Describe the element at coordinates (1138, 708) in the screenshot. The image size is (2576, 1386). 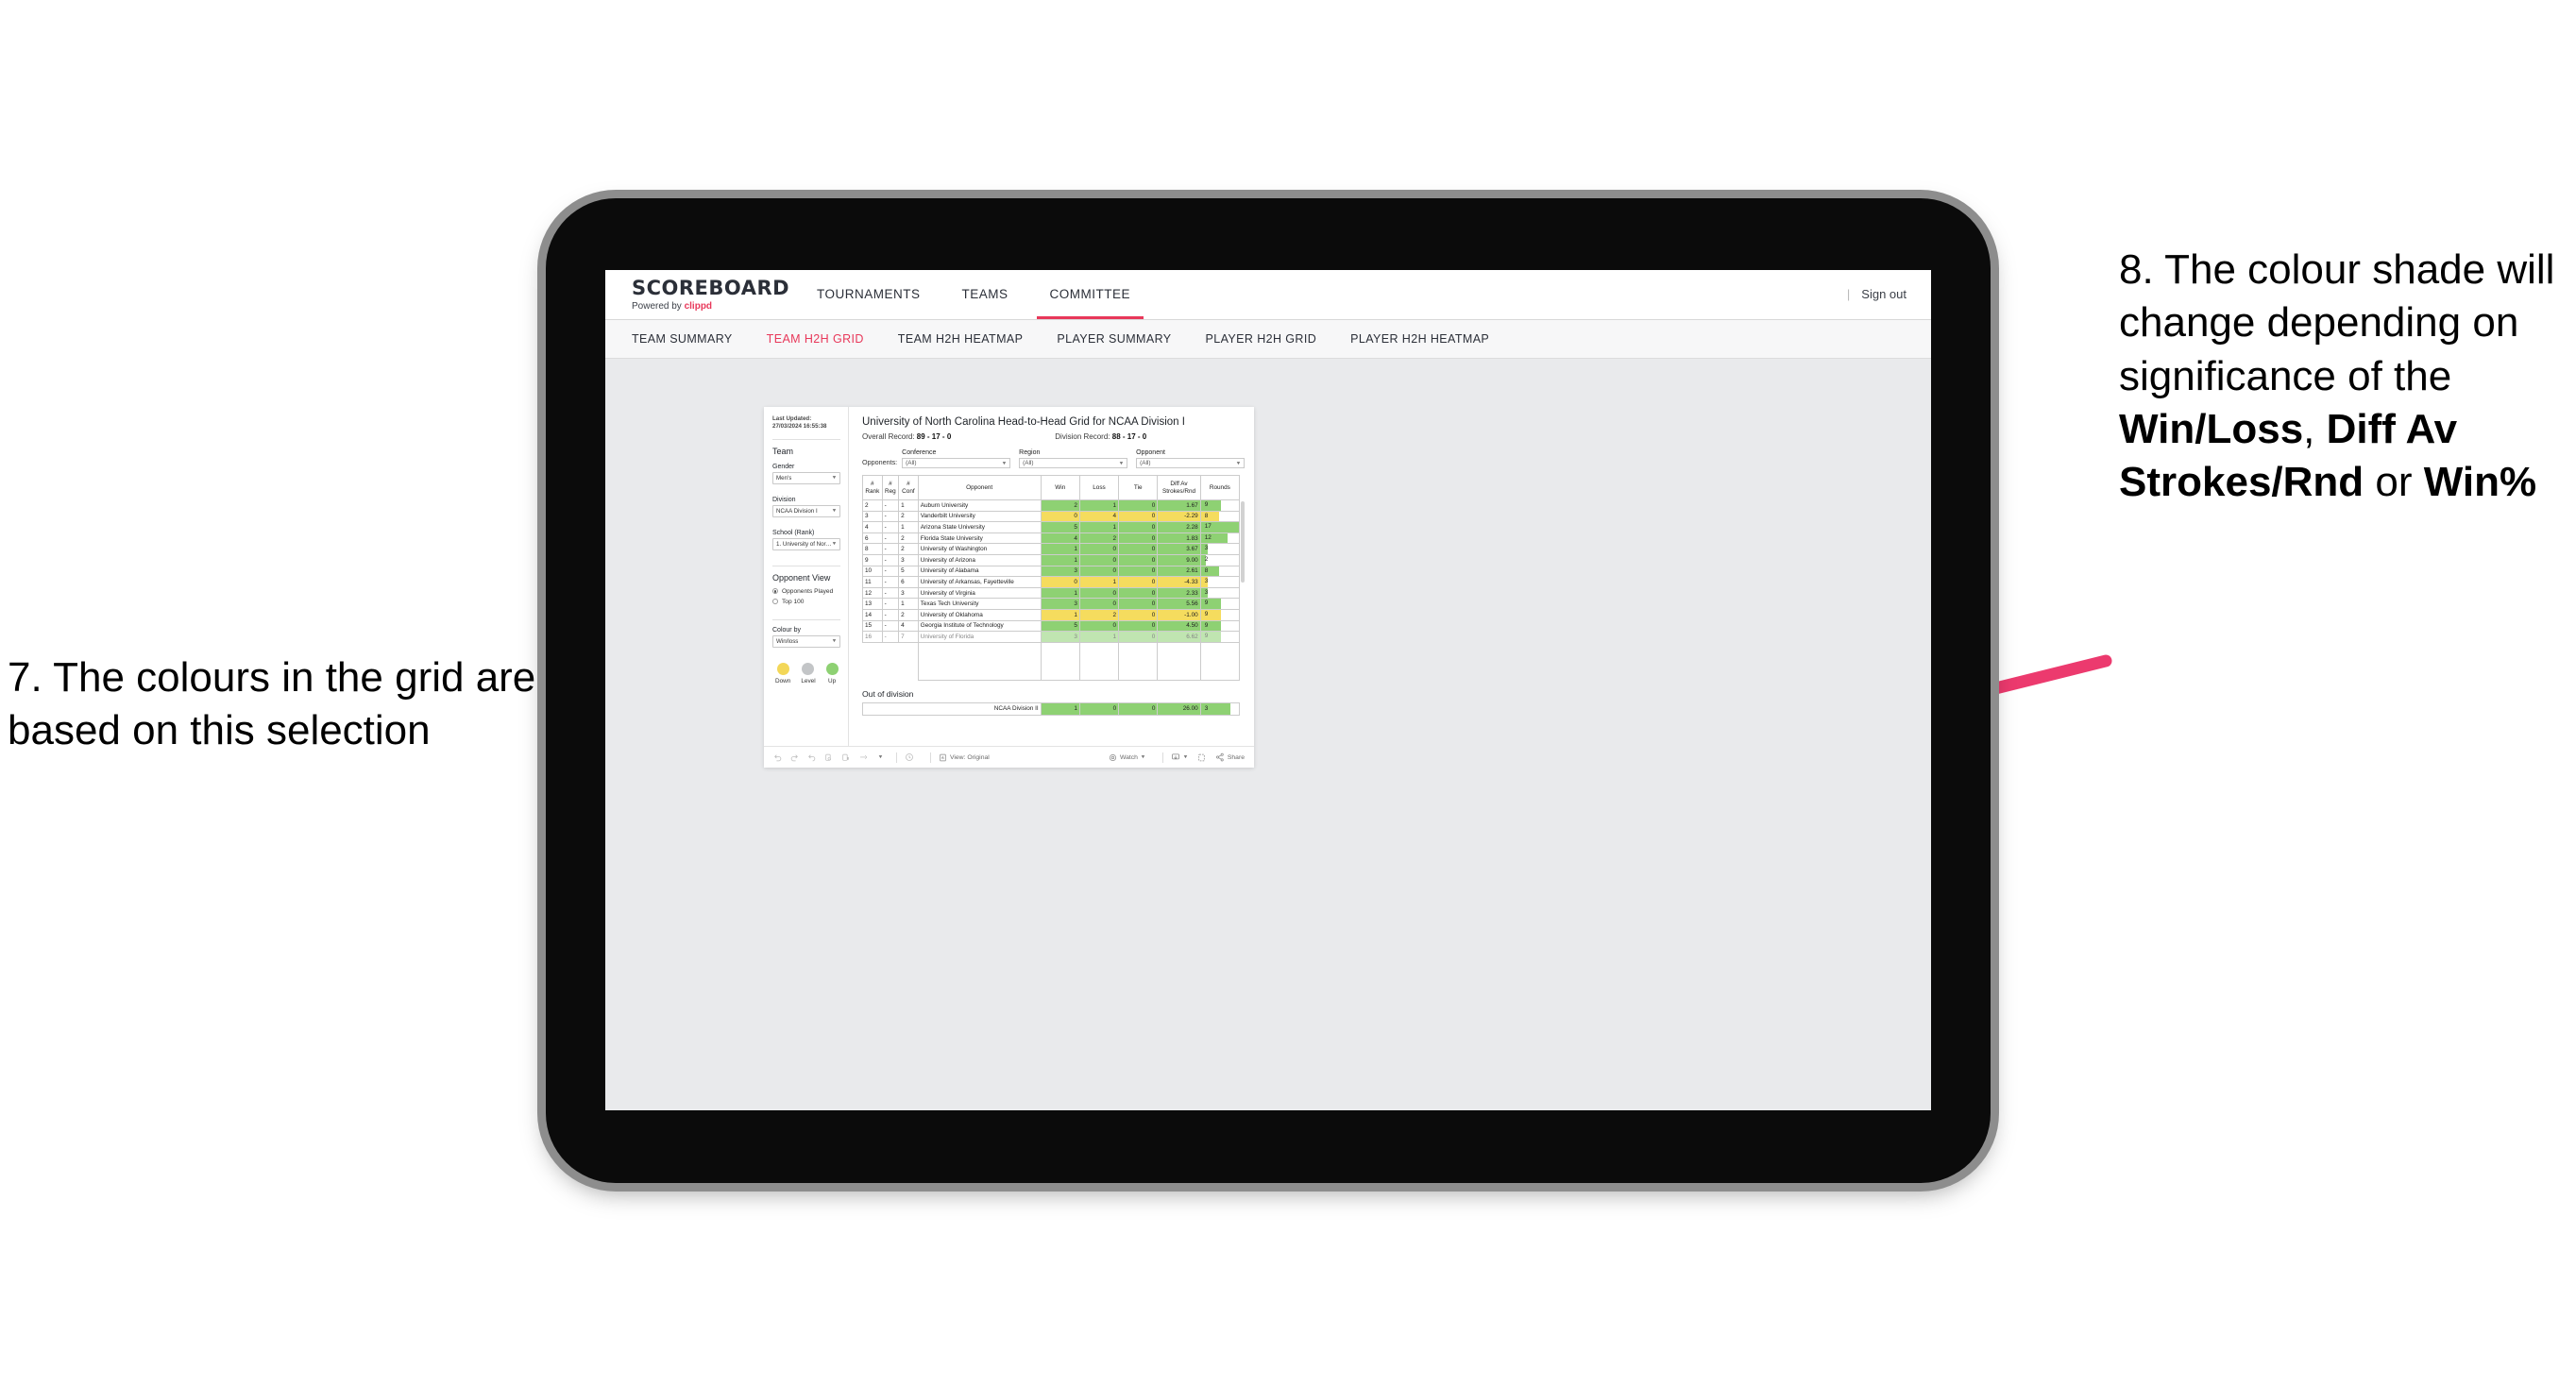
I see `ood-cell-tie: 0` at that location.